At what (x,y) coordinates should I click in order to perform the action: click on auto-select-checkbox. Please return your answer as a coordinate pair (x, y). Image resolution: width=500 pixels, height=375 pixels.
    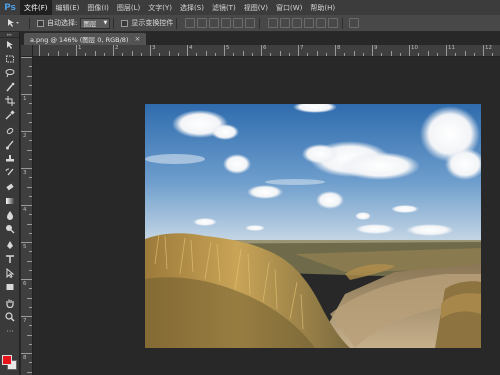
    Looking at the image, I should click on (40, 23).